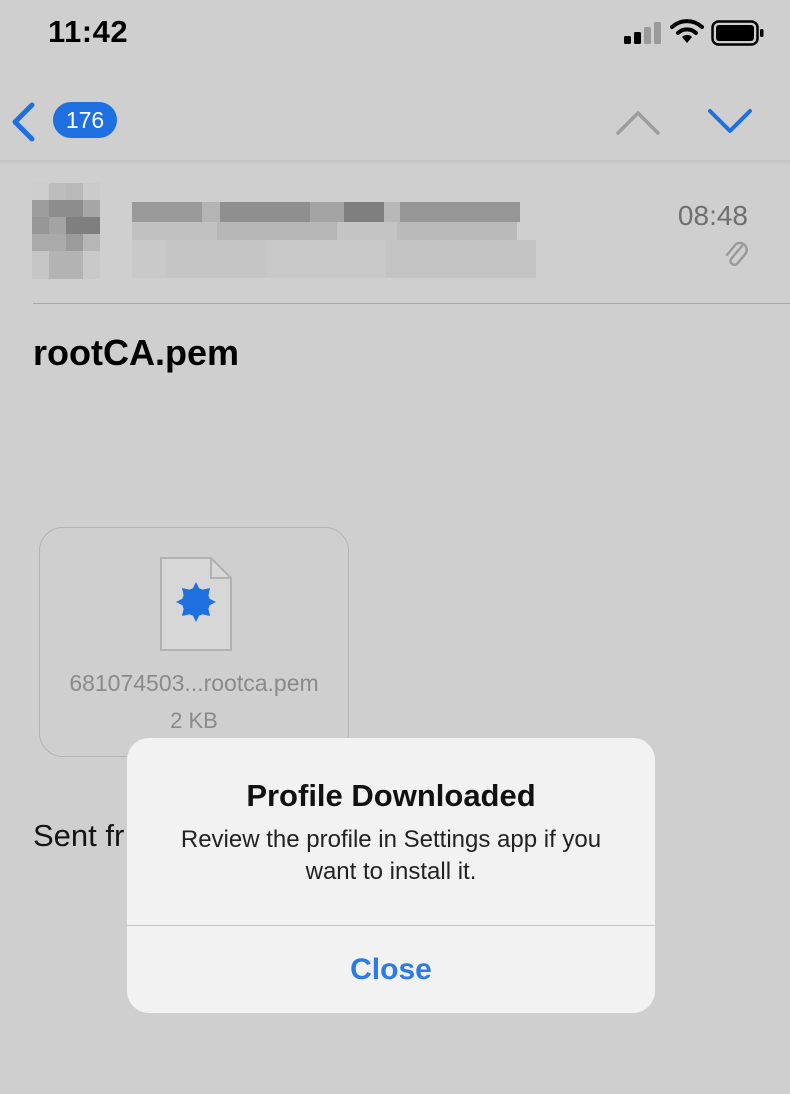 This screenshot has width=790, height=1094. I want to click on previous-message-icon, so click(638, 122).